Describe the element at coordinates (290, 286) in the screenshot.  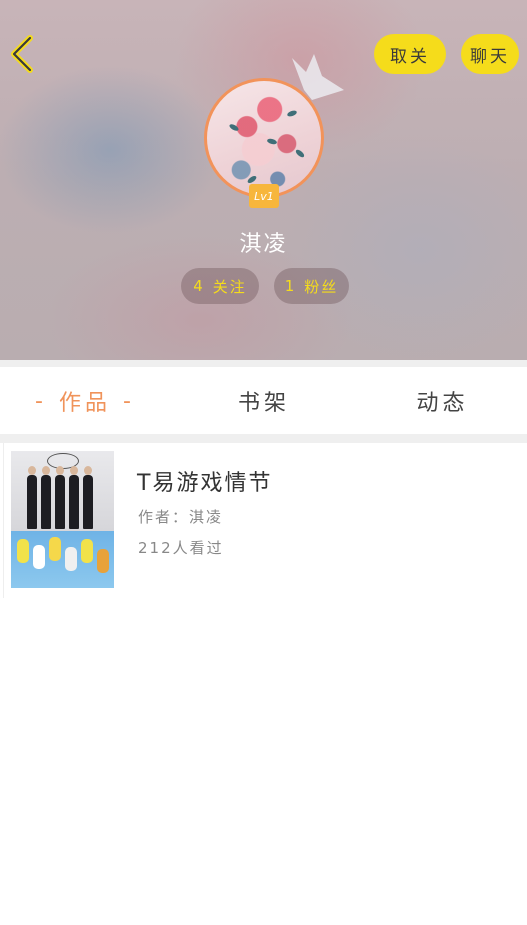
I see `followers-count: 1` at that location.